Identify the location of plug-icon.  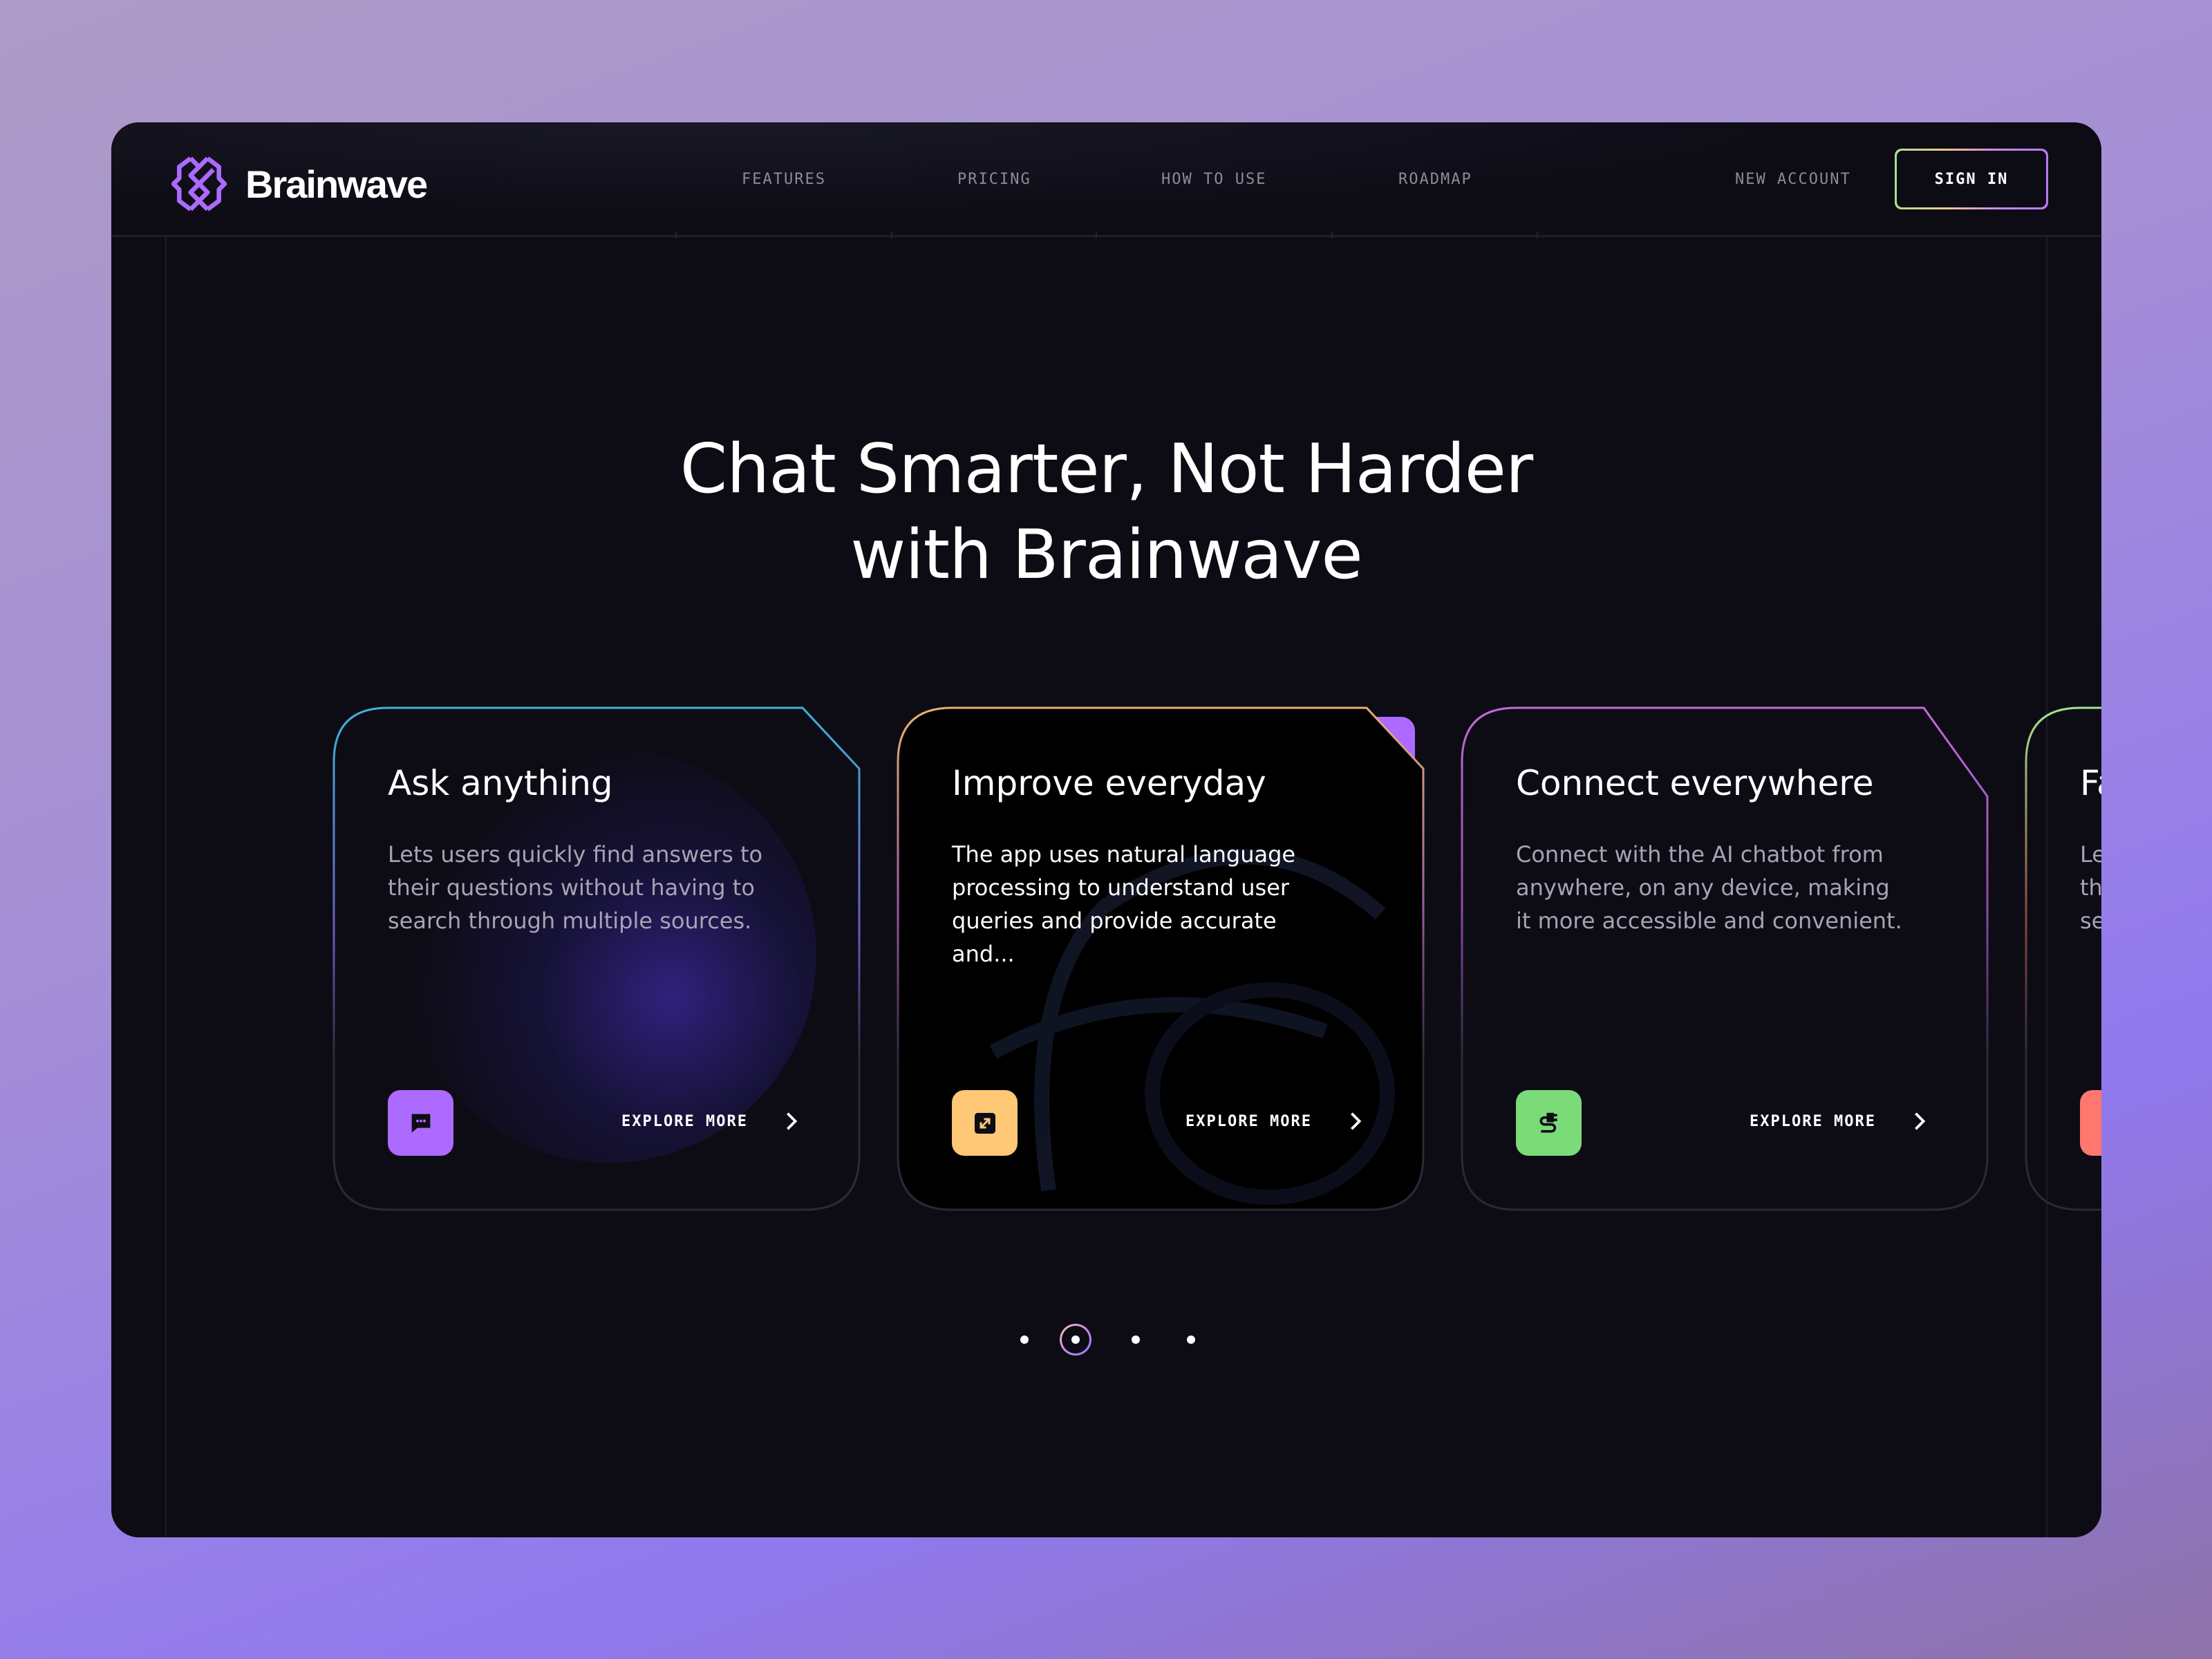
(1549, 1123).